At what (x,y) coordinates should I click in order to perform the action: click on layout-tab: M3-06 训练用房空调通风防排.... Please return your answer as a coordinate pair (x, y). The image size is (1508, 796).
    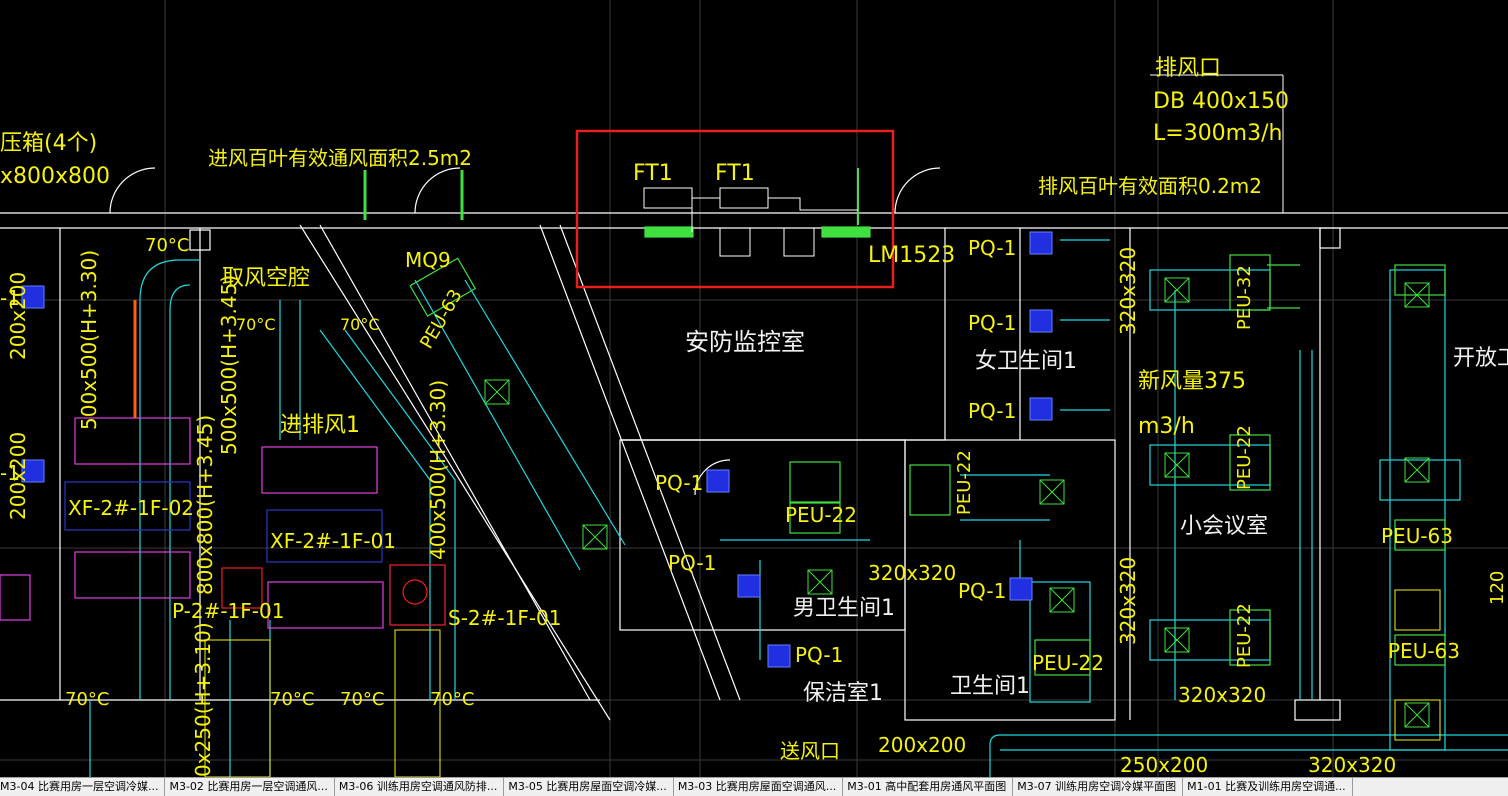
    Looking at the image, I should click on (420, 787).